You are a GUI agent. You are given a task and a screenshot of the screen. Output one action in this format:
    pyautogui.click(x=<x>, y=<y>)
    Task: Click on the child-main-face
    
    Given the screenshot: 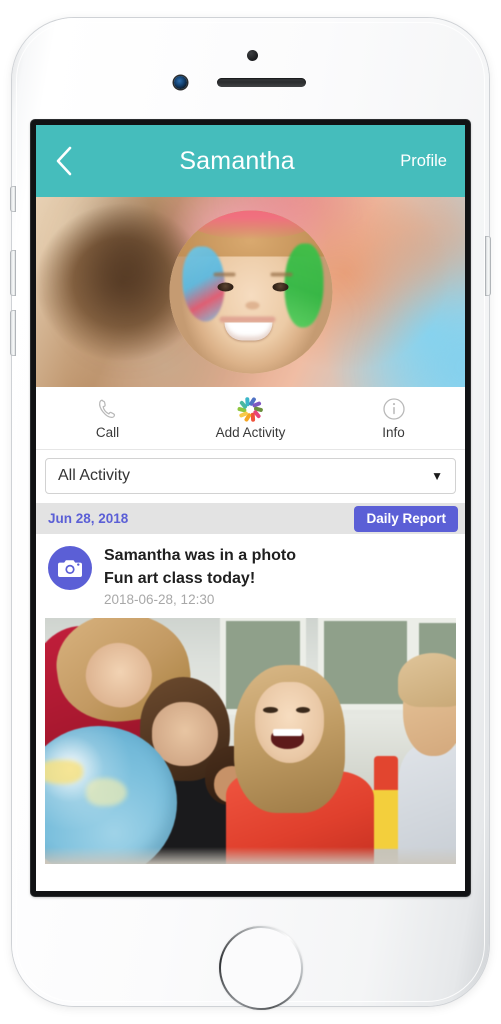 What is the action you would take?
    pyautogui.click(x=289, y=723)
    